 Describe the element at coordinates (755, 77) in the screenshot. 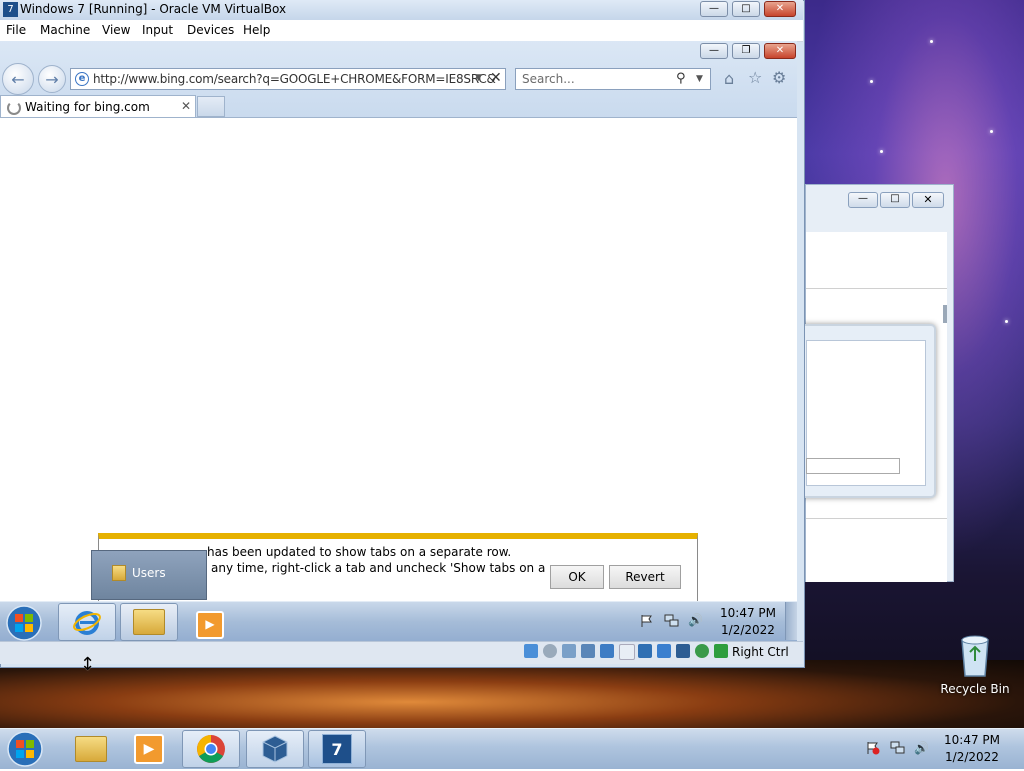

I see `favorites-star-icon: ☆` at that location.